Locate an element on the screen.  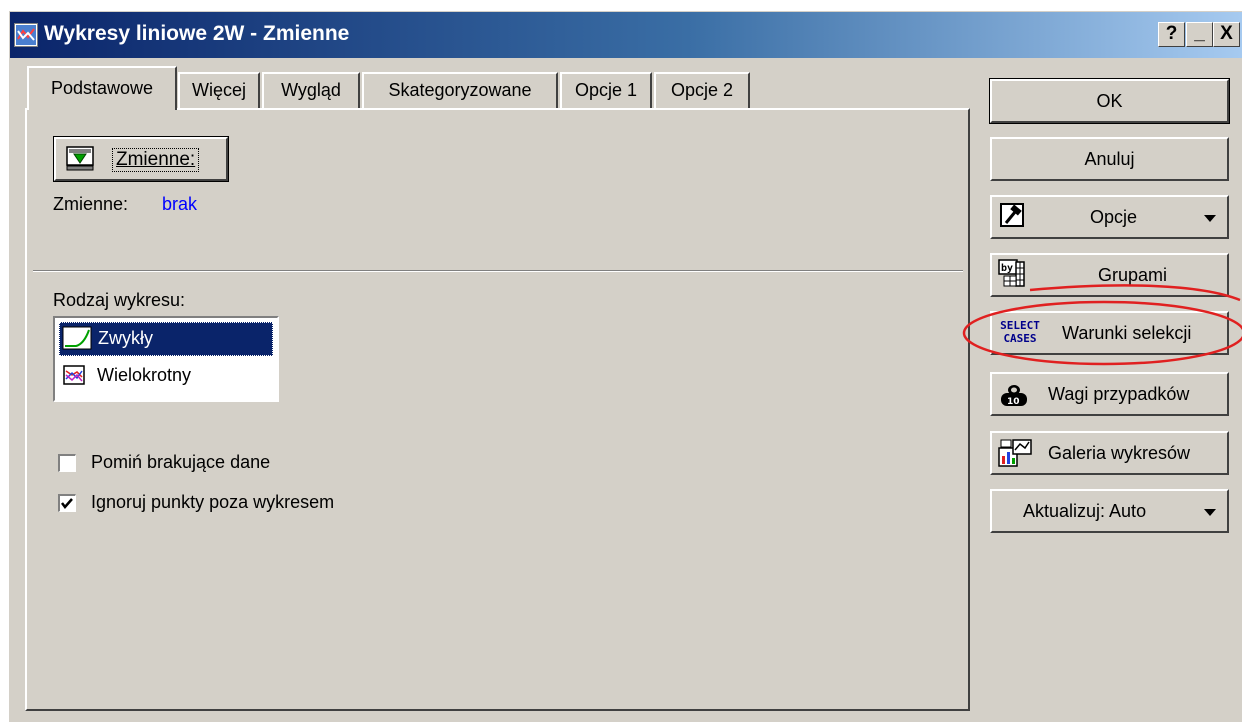
options-button: Opcje is located at coordinates (1109, 217).